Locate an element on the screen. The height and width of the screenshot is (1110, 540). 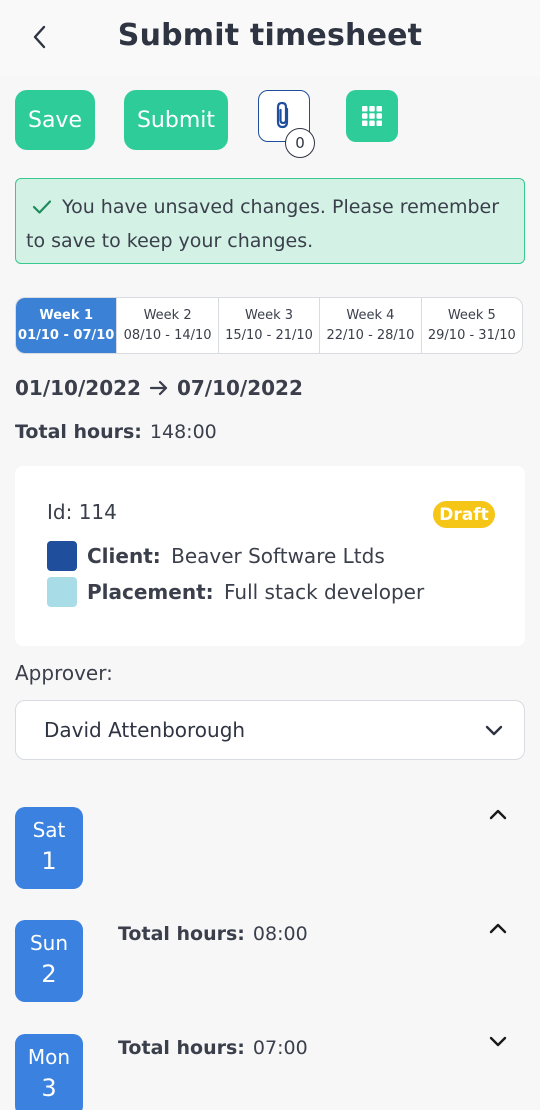
day-total-hours-sun: Total hours: 08:00 is located at coordinates (213, 934).